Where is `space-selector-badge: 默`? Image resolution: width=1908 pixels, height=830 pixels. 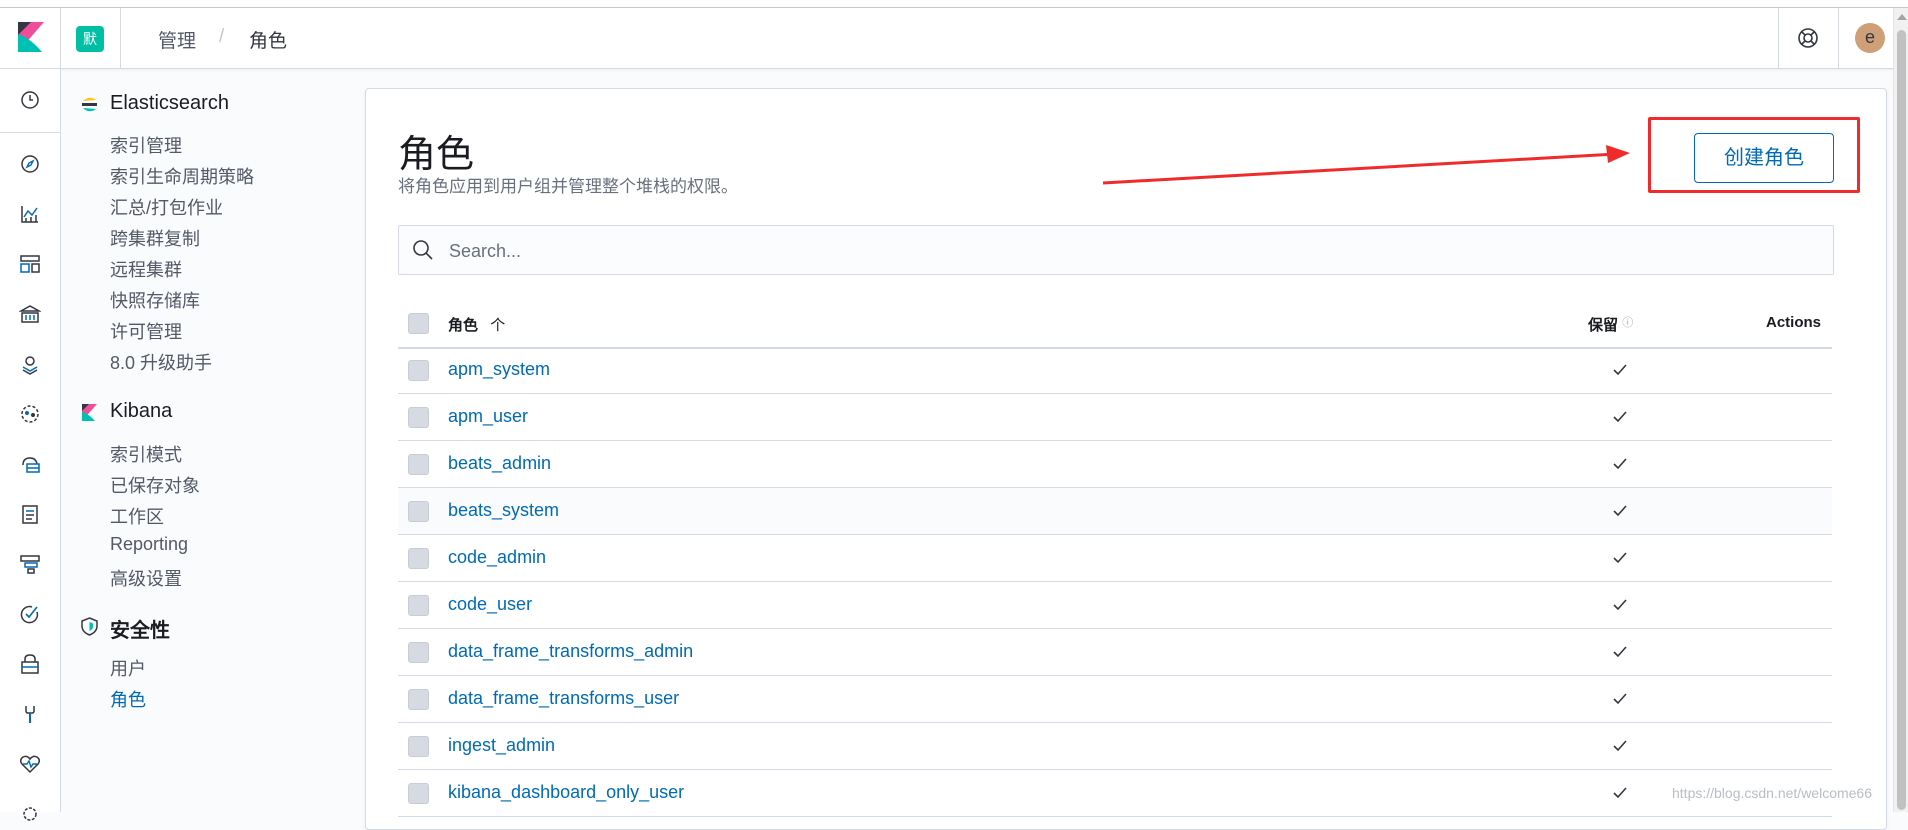
space-selector-badge: 默 is located at coordinates (90, 39).